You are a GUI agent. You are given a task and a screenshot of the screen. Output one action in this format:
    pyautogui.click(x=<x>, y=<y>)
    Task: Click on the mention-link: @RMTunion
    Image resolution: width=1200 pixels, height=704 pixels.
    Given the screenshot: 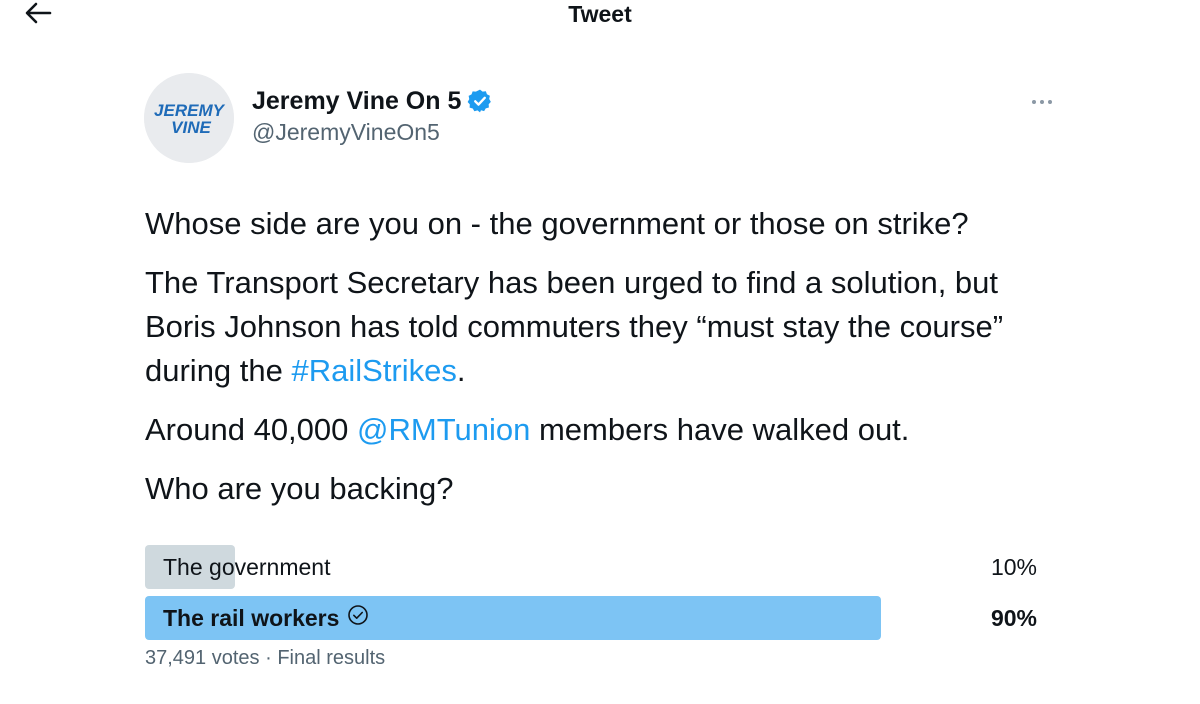 What is the action you would take?
    pyautogui.click(x=443, y=429)
    